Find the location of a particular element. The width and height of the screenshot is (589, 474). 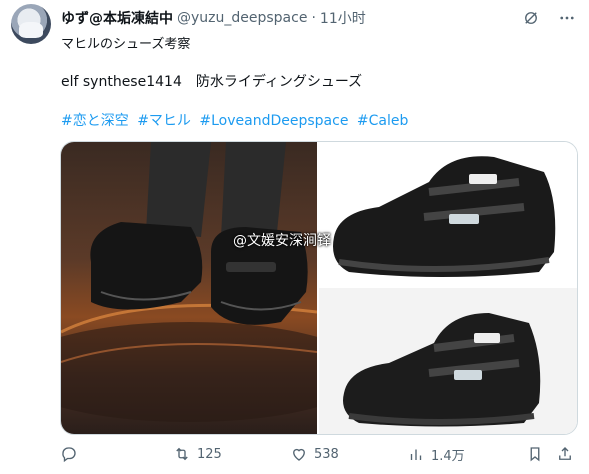

bookmark-icon is located at coordinates (535, 454).